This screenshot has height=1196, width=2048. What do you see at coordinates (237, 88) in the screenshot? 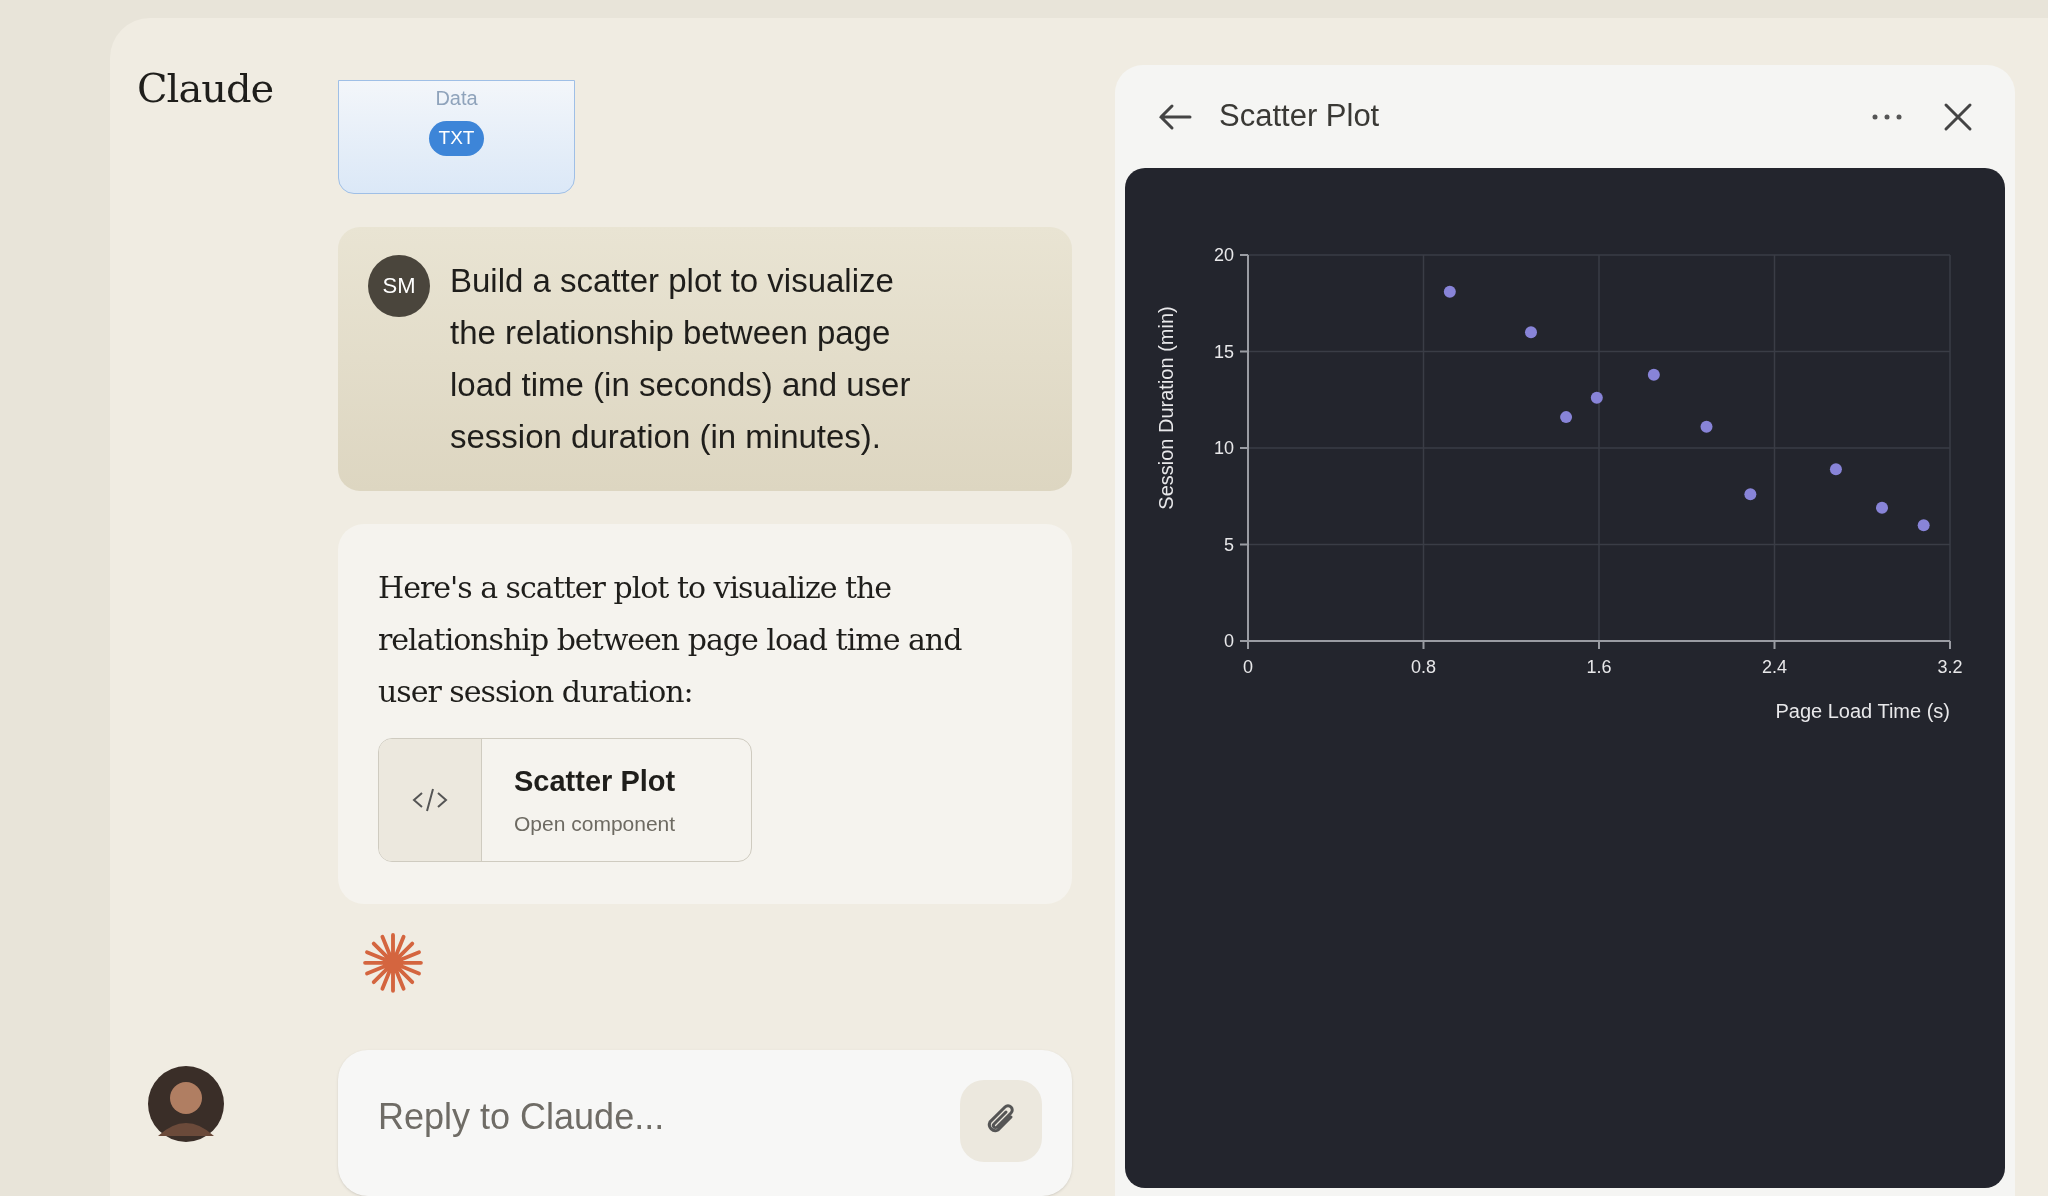
I see `logo: Claude` at bounding box center [237, 88].